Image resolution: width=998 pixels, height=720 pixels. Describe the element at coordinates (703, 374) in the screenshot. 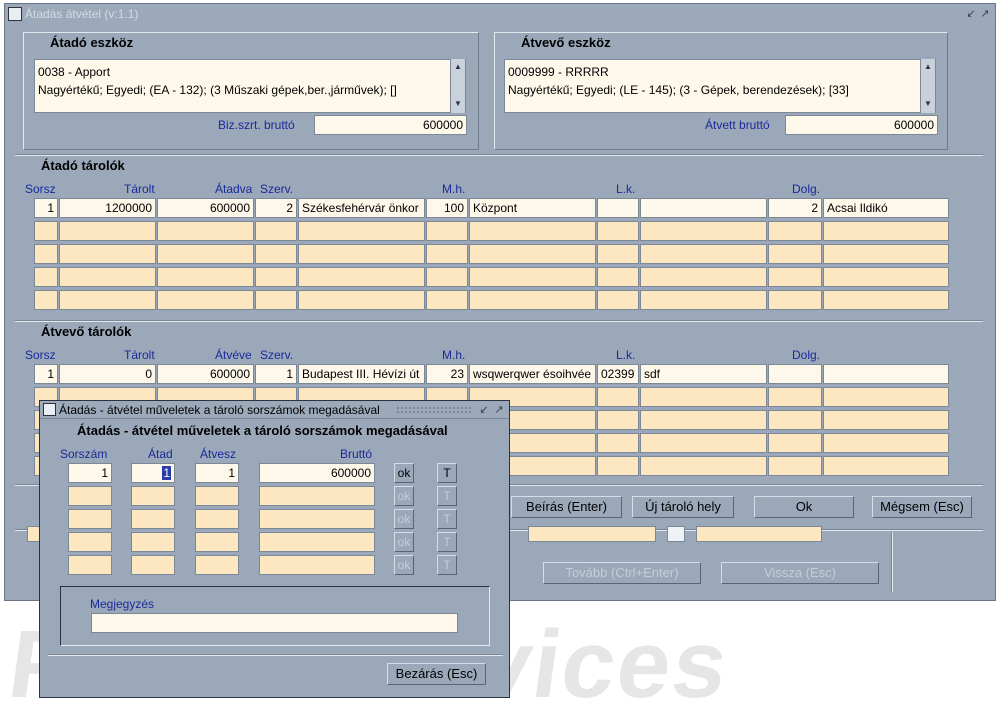

I see `atvevo-lk-name-cell: sdf` at that location.